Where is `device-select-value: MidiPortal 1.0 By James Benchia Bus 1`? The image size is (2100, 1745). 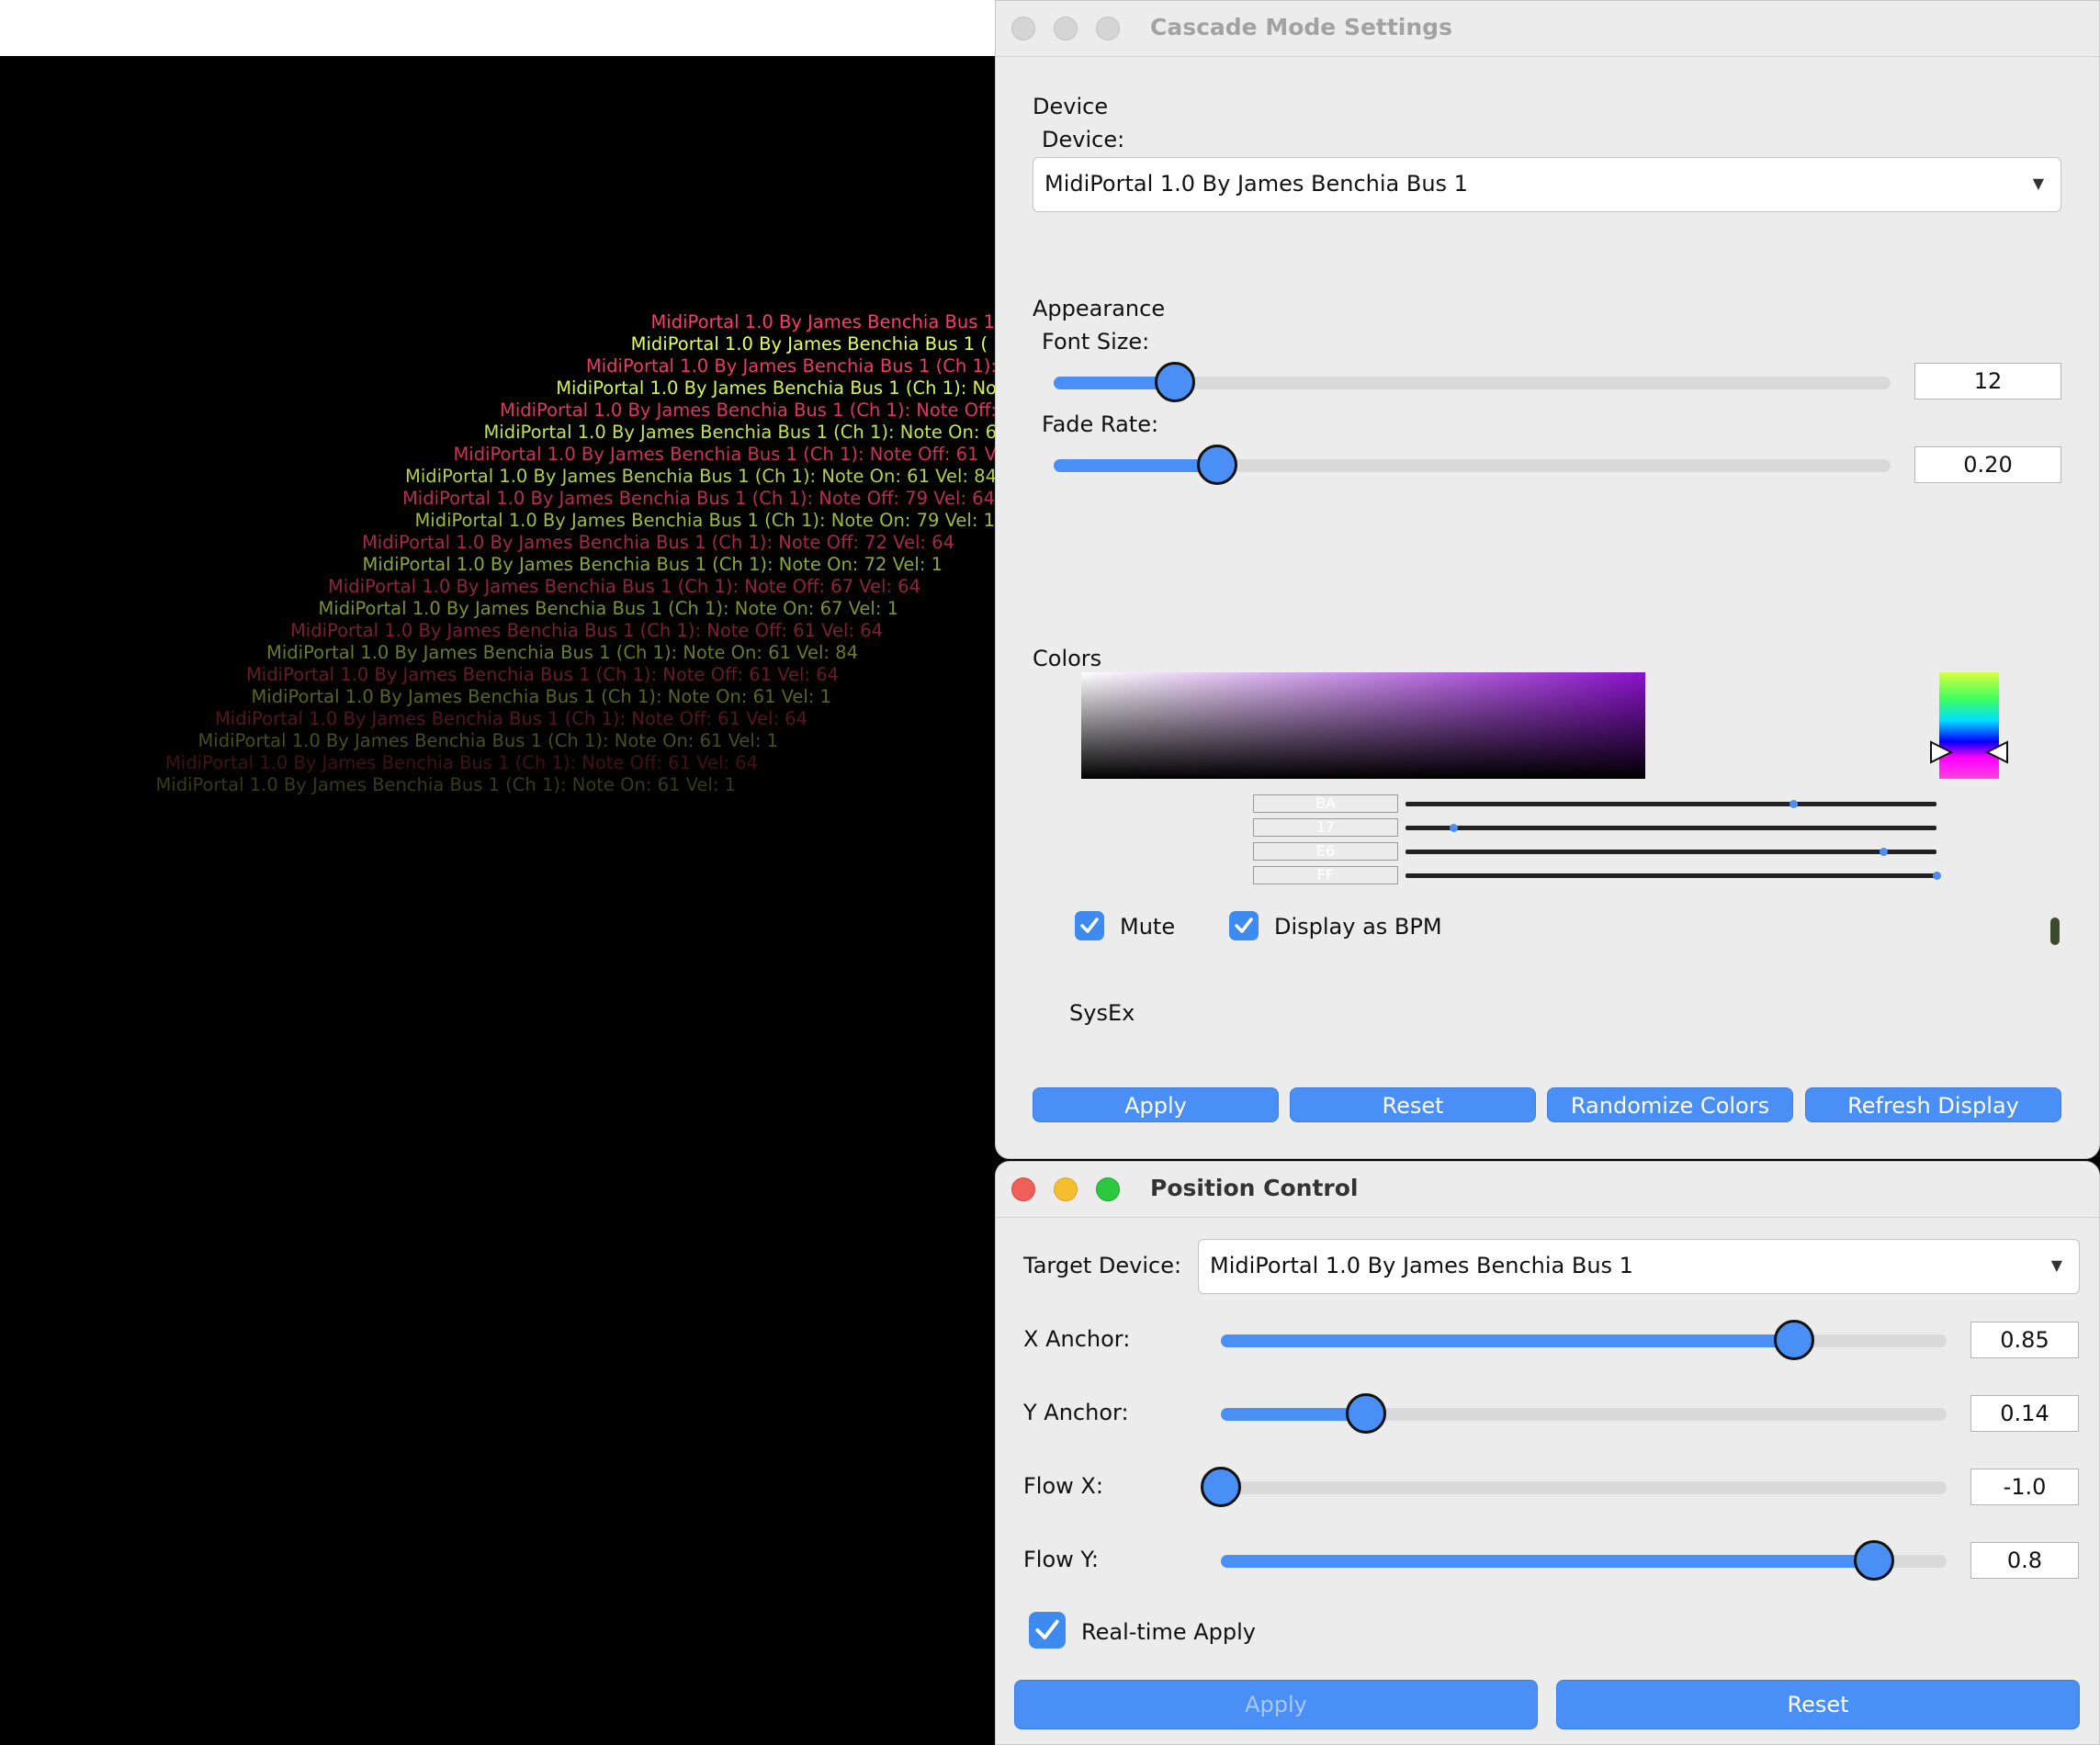 device-select-value: MidiPortal 1.0 By James Benchia Bus 1 is located at coordinates (1256, 184).